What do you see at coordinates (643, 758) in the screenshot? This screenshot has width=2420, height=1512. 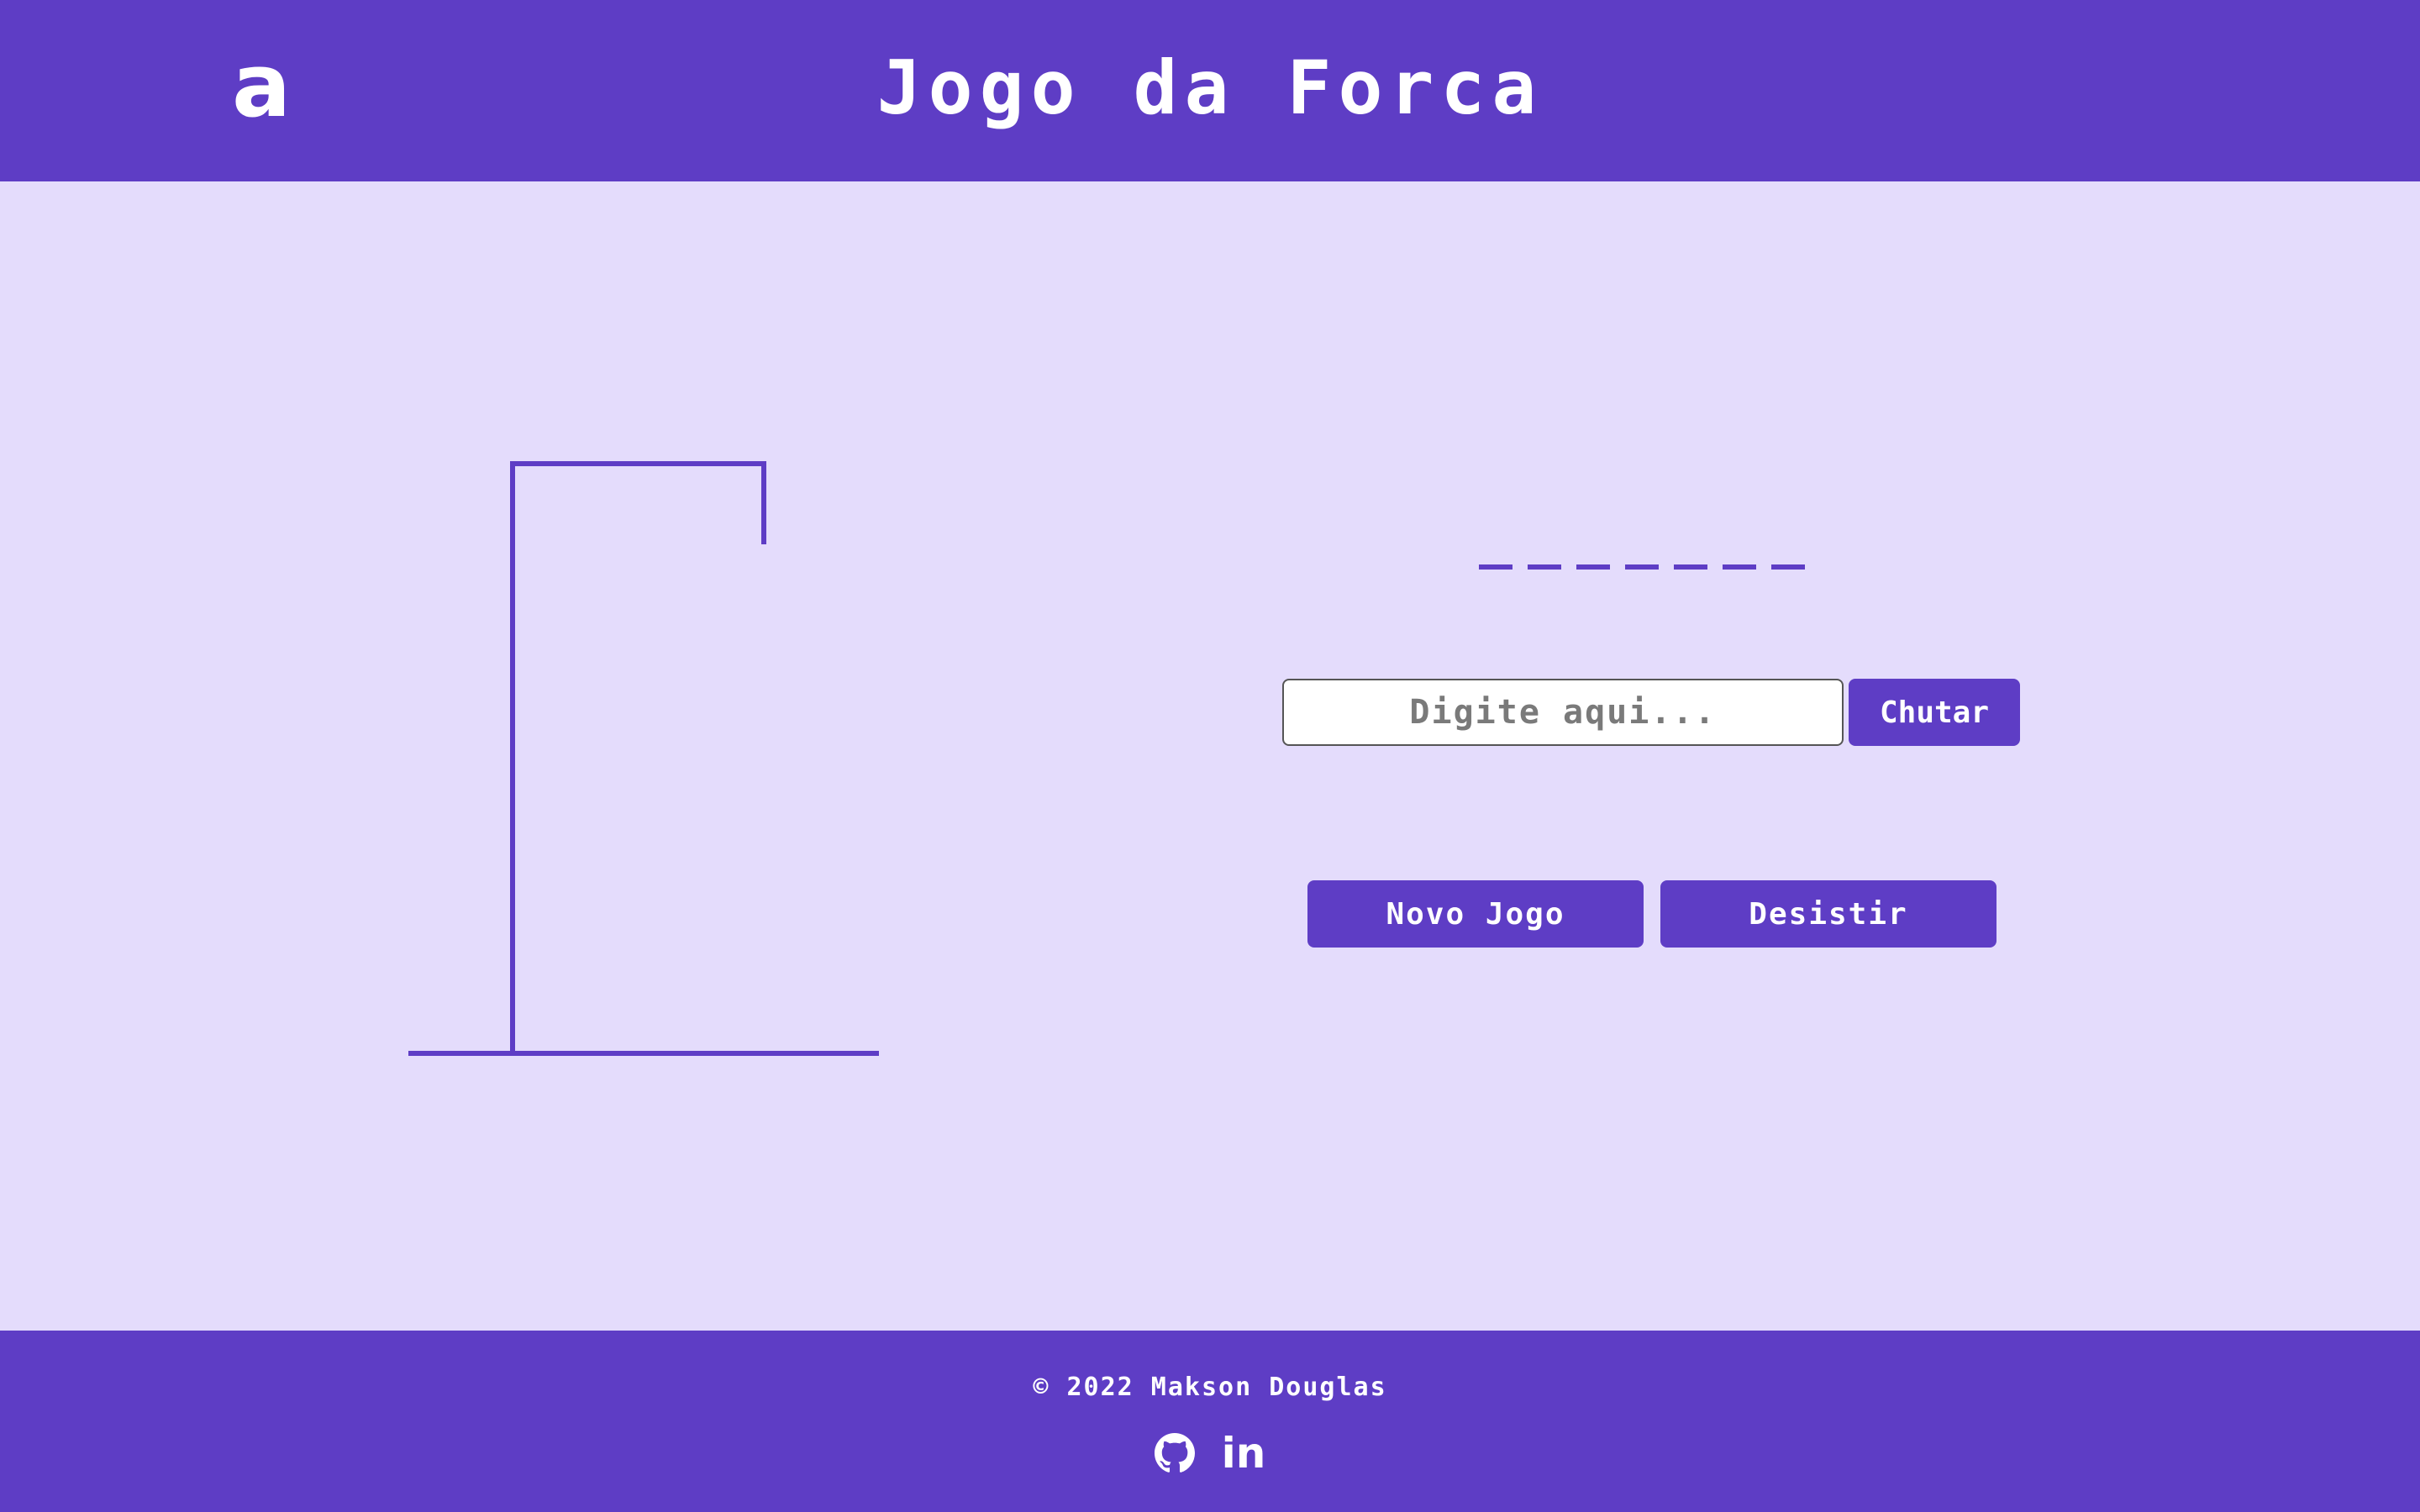 I see `gallows-drawing` at bounding box center [643, 758].